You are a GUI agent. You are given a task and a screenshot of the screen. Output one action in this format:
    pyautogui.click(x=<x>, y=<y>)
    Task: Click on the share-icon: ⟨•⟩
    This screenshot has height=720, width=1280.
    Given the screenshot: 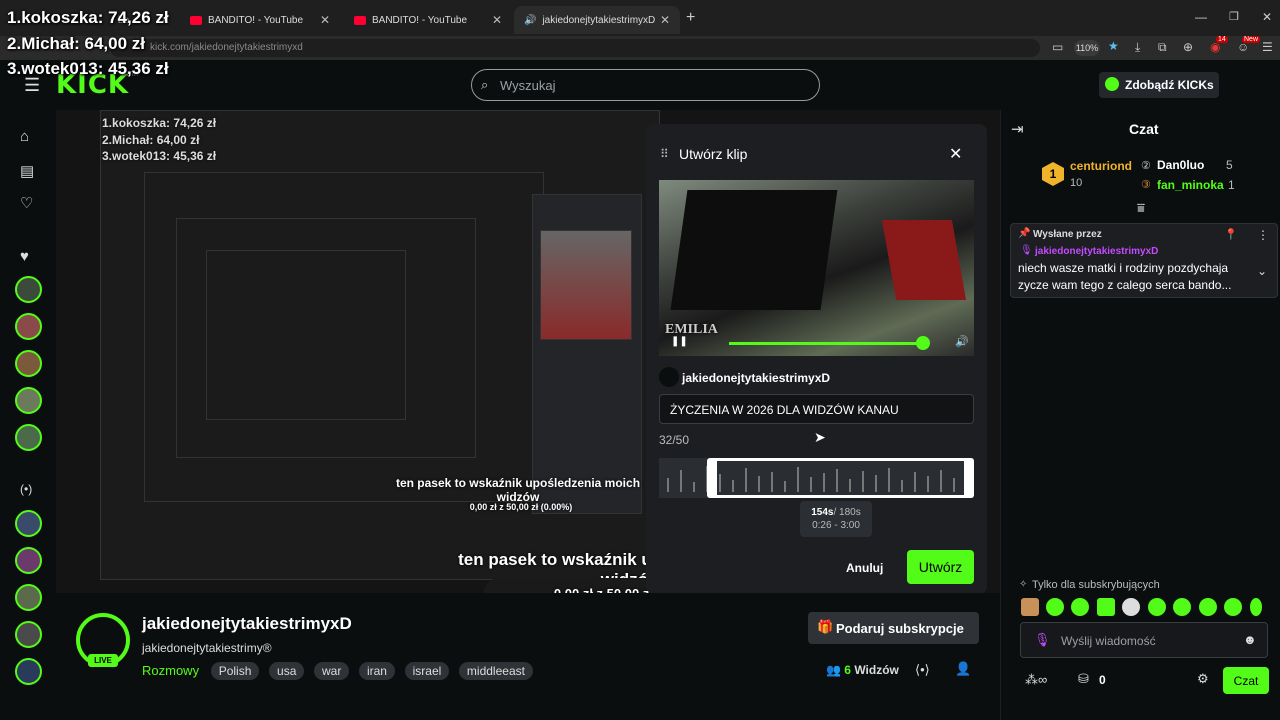 What is the action you would take?
    pyautogui.click(x=922, y=670)
    